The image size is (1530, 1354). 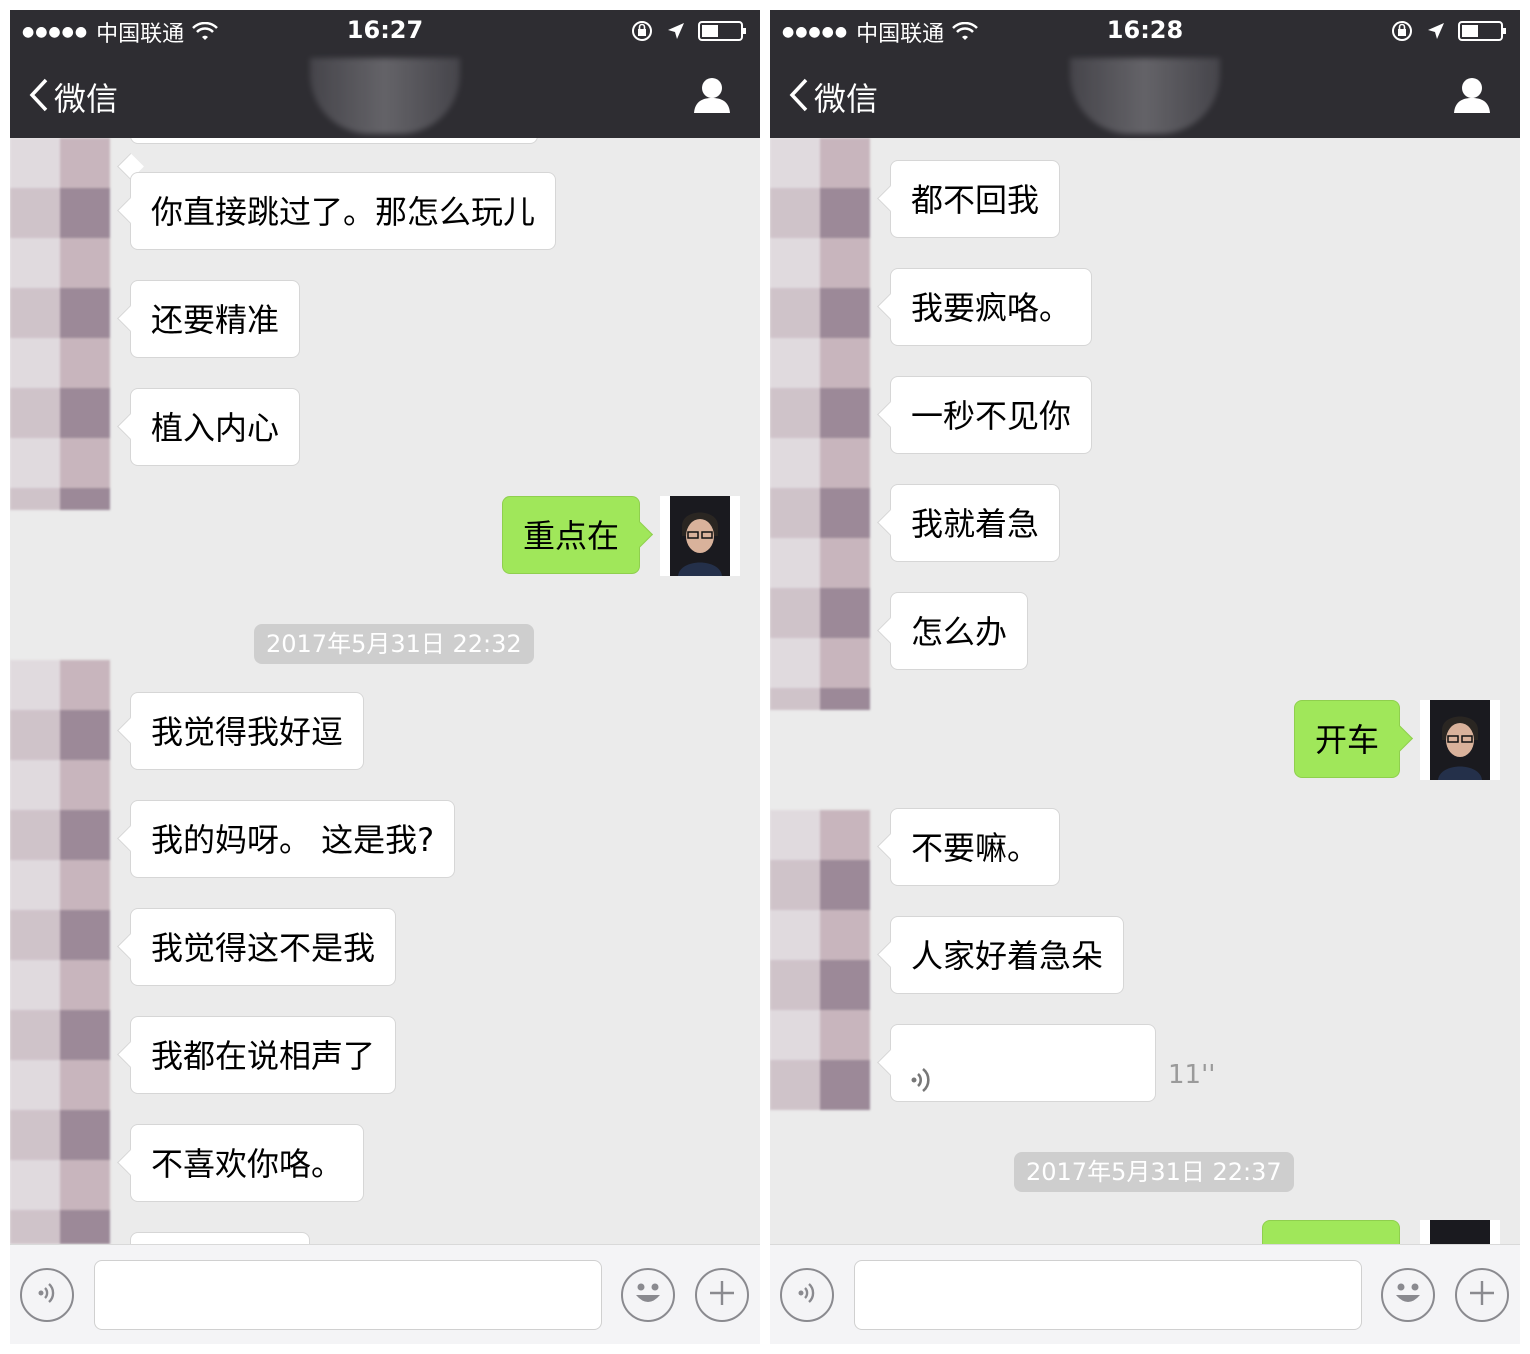 I want to click on message-received: 植入内心, so click(x=215, y=427).